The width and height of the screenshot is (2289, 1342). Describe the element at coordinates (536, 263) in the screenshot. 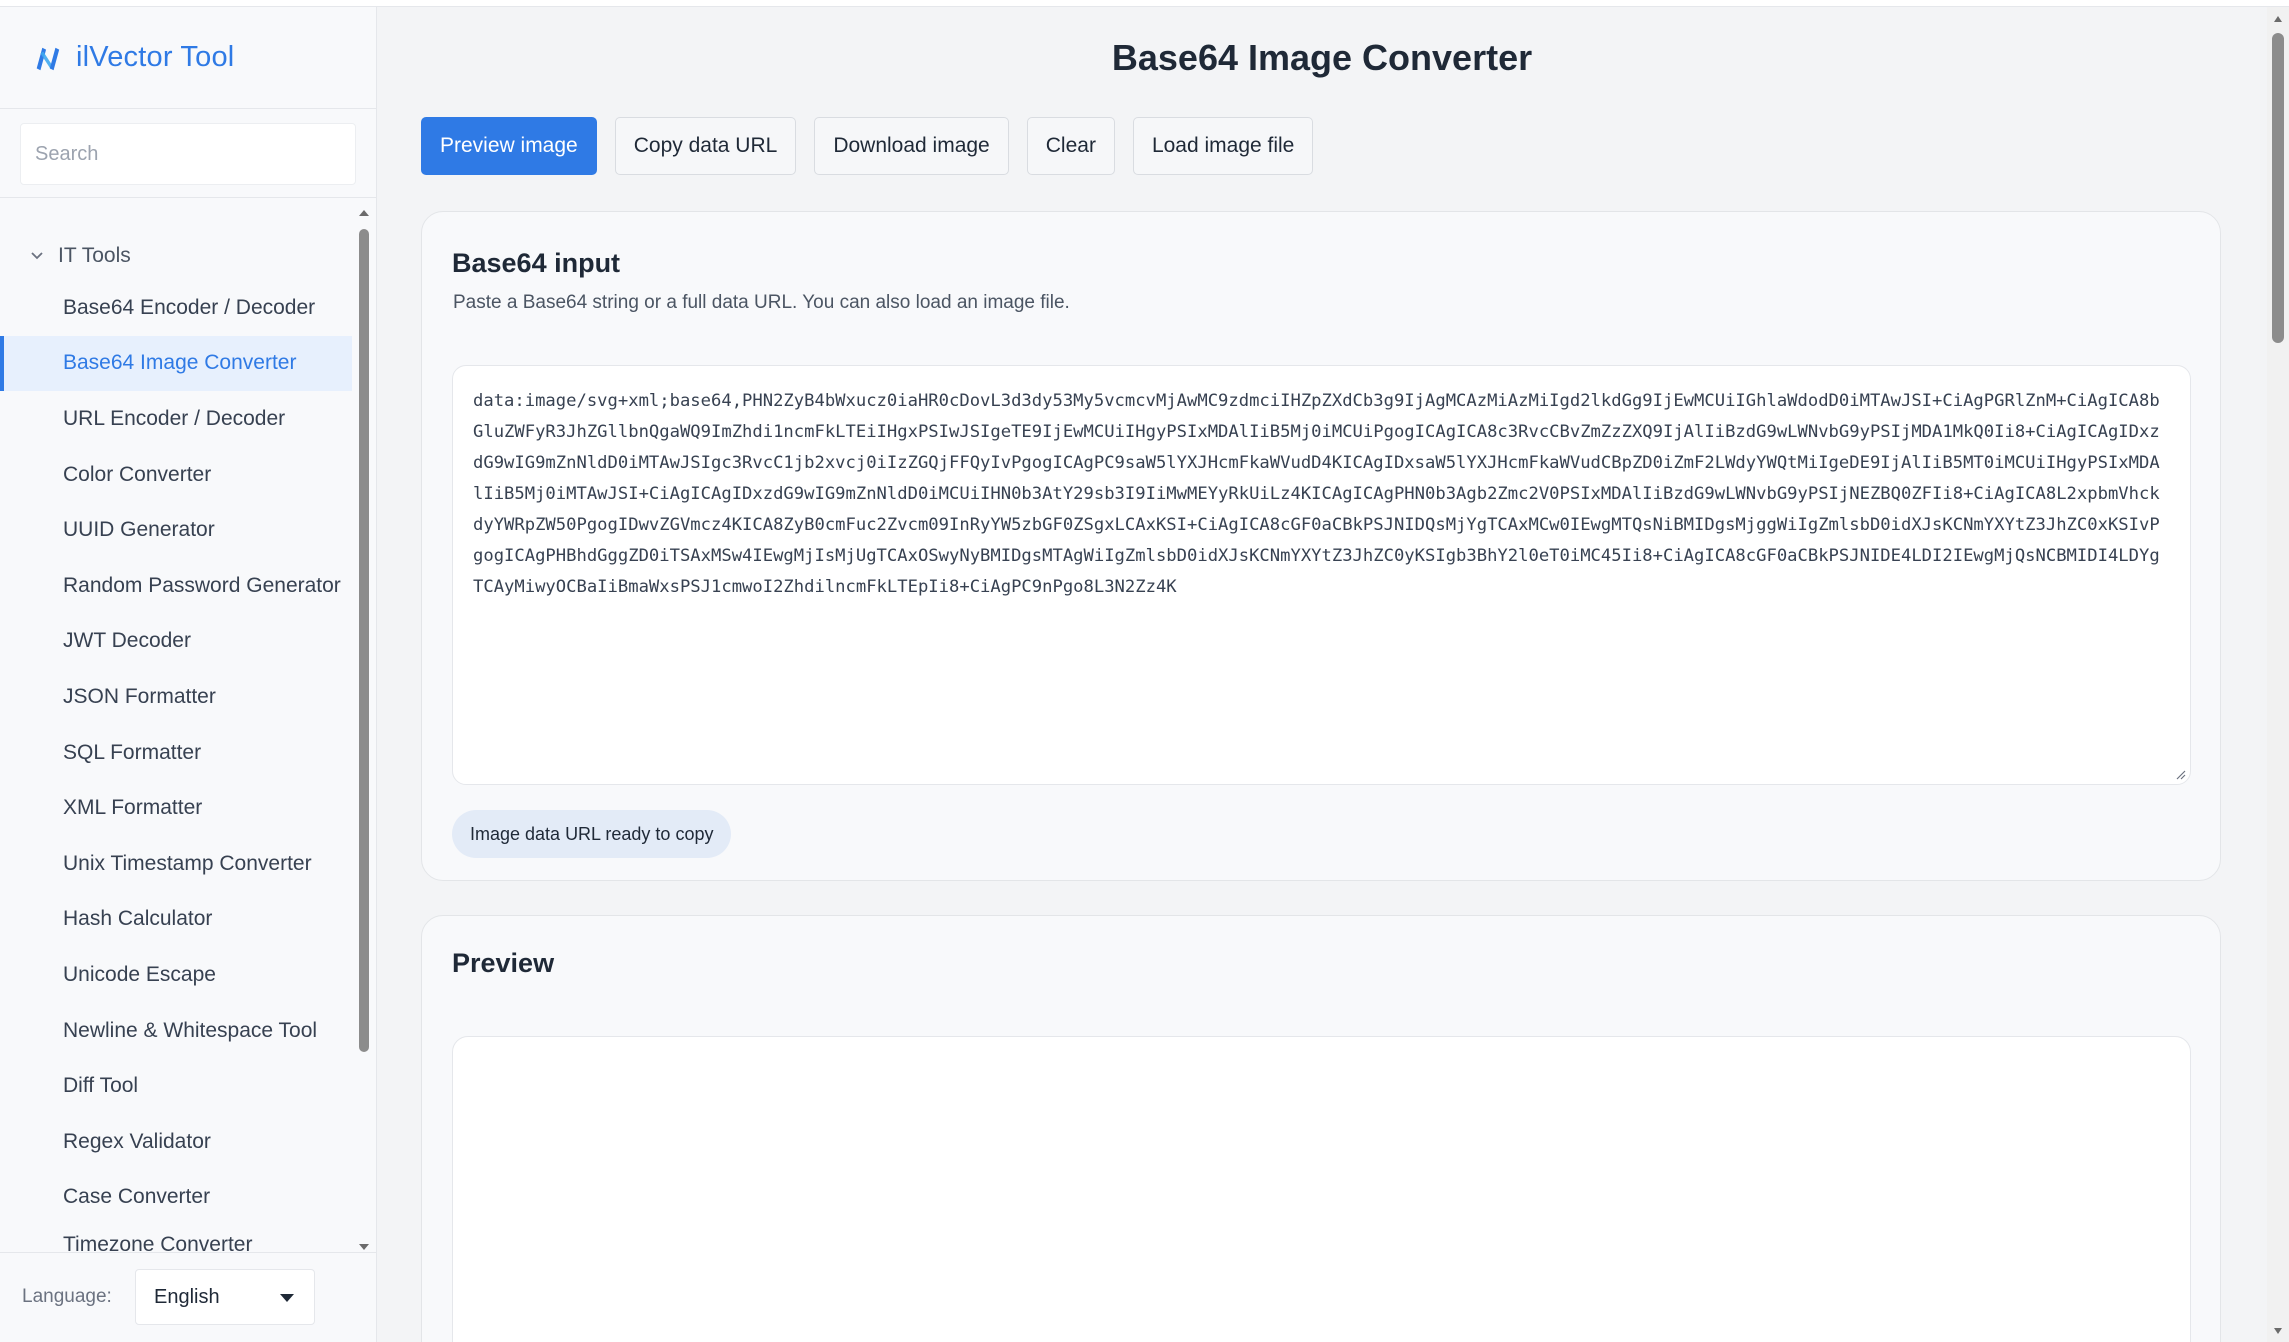

I see `input-card-title: Base64 input` at that location.